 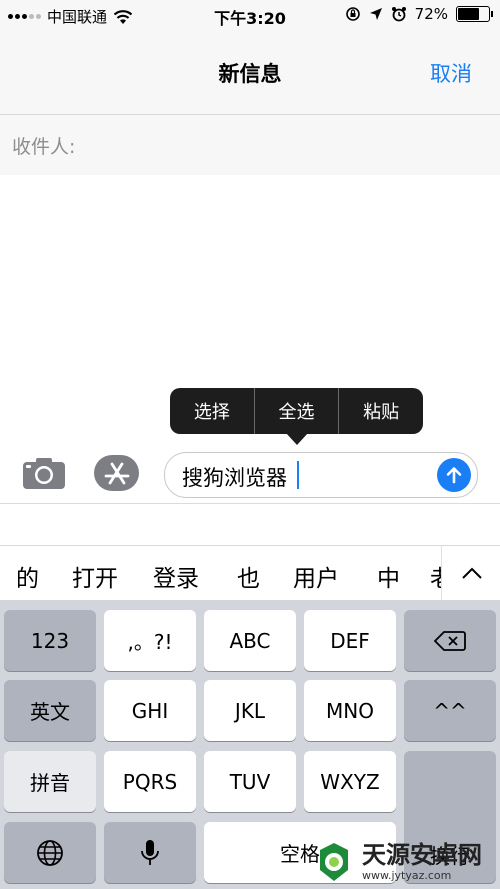 What do you see at coordinates (352, 14) in the screenshot?
I see `orientation-lock-icon` at bounding box center [352, 14].